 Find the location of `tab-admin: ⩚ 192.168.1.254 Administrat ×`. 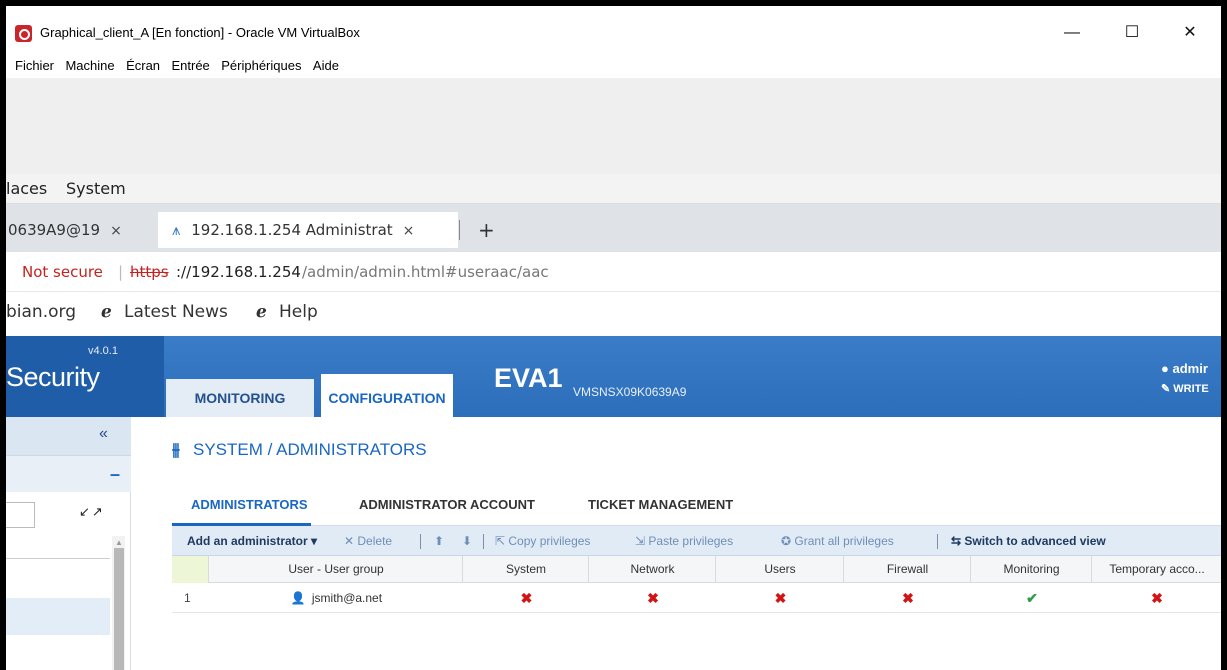

tab-admin: ⩚ 192.168.1.254 Administrat × is located at coordinates (308, 230).